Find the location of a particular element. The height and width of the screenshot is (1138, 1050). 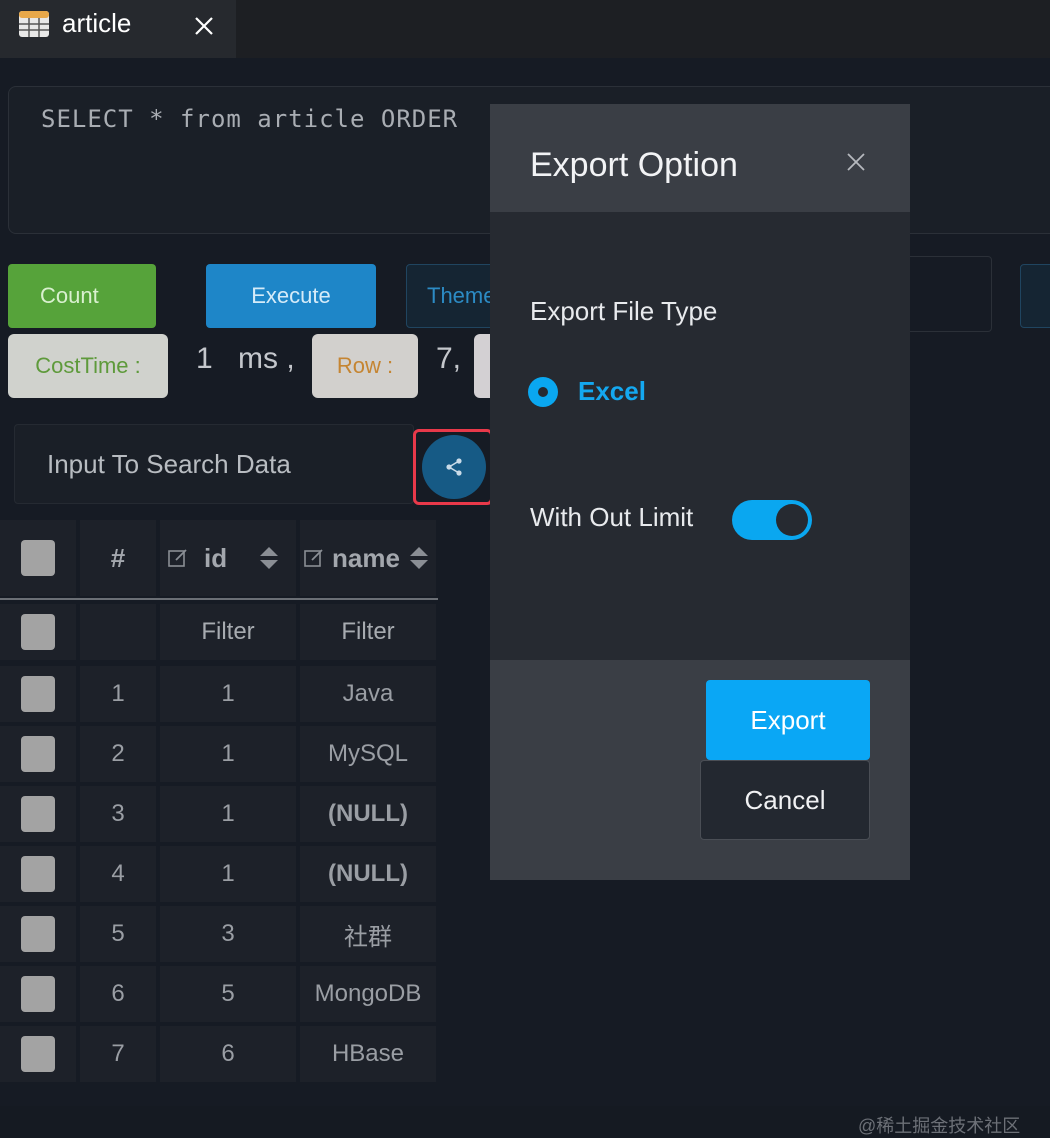

export-dialog-title: Export Option is located at coordinates (634, 165).